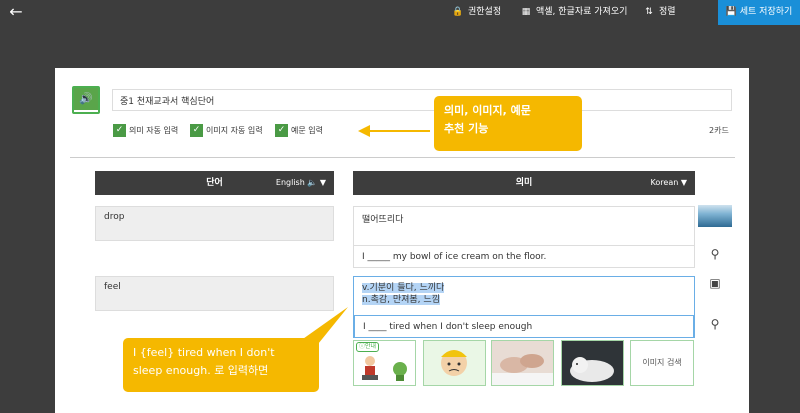 The image size is (800, 413). What do you see at coordinates (422, 100) in the screenshot?
I see `set-title-input` at bounding box center [422, 100].